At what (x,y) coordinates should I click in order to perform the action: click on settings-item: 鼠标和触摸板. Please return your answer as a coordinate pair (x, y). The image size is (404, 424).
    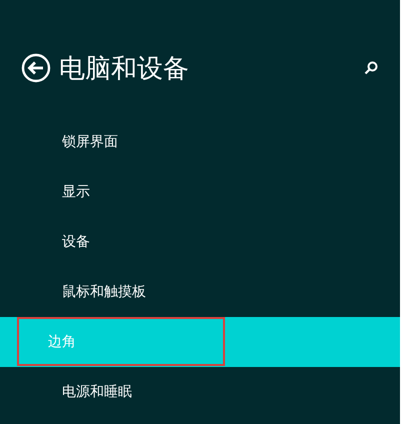
    Looking at the image, I should click on (200, 292).